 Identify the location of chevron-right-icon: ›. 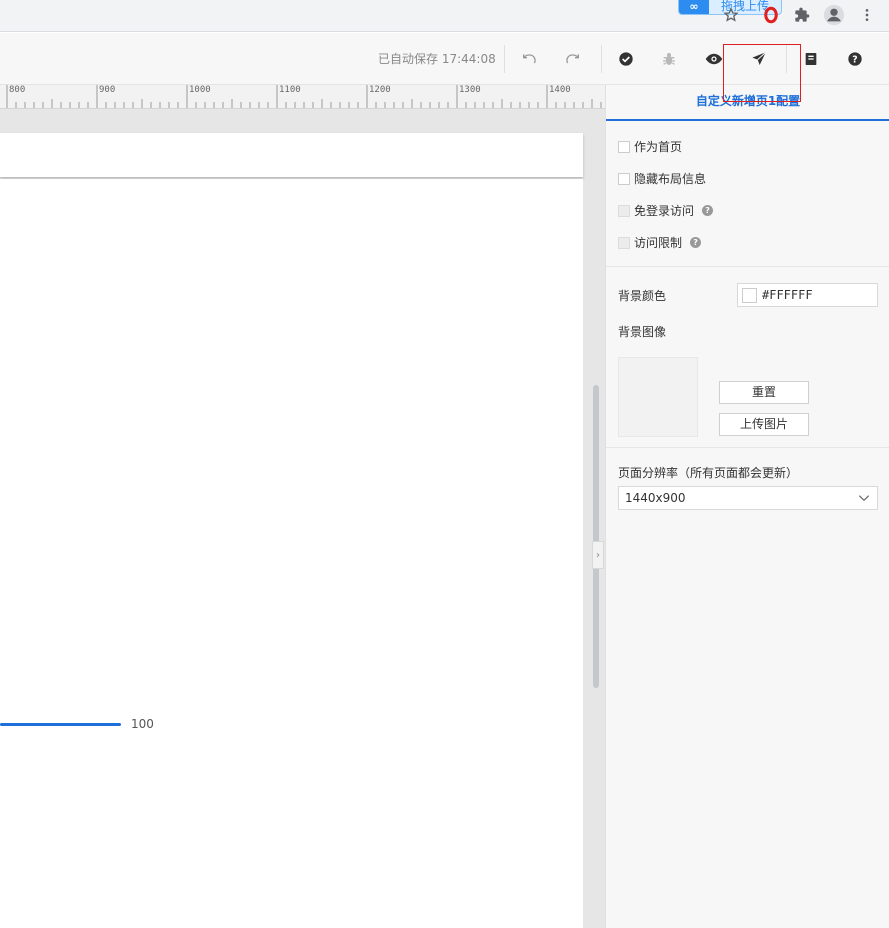
(598, 555).